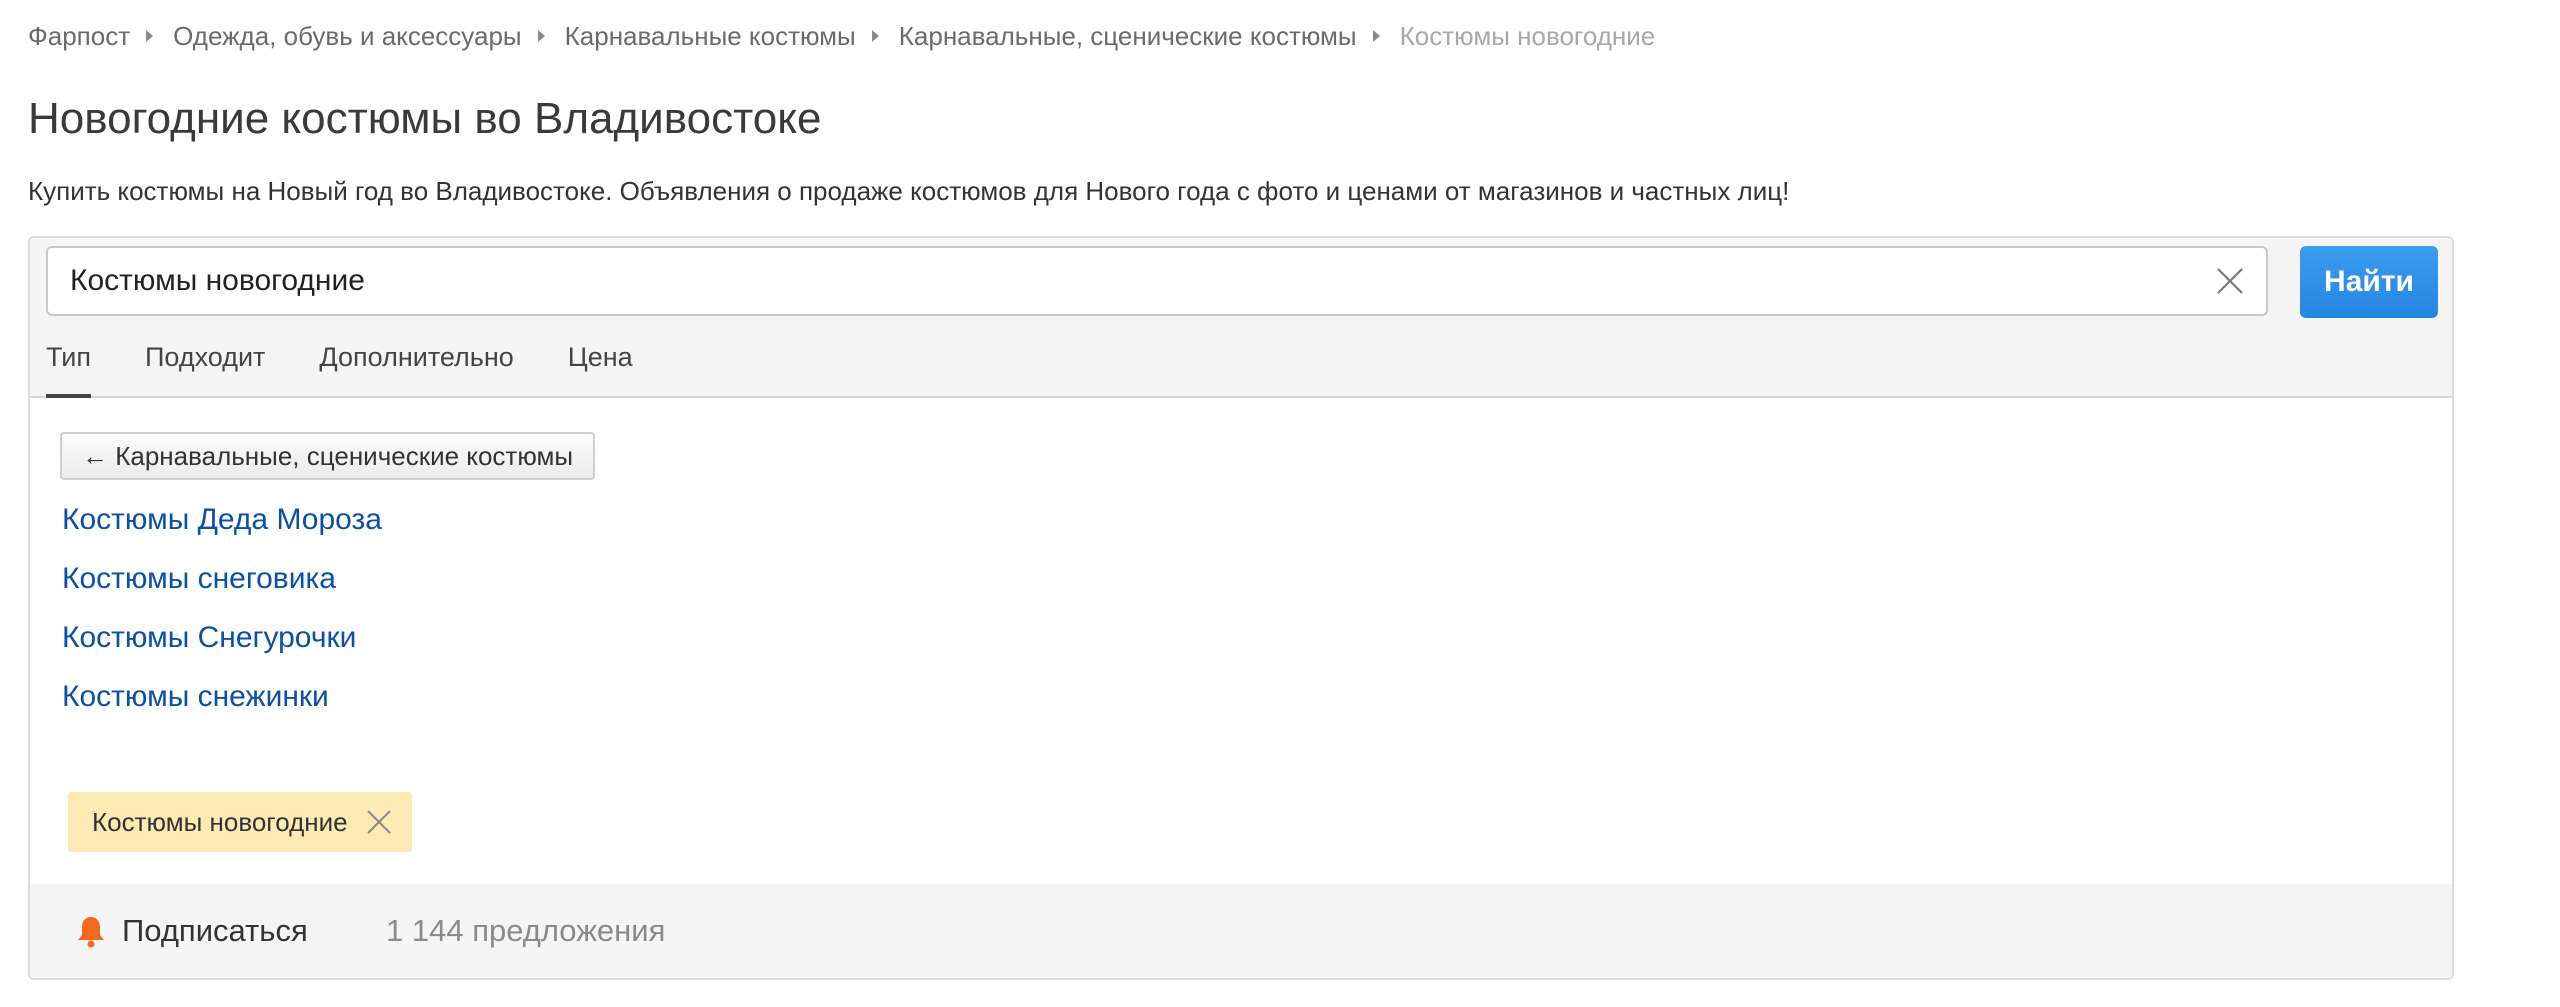  What do you see at coordinates (347, 36) in the screenshot?
I see `breadcrumb-item-clothing: Одежда, обувь и аксессуары` at bounding box center [347, 36].